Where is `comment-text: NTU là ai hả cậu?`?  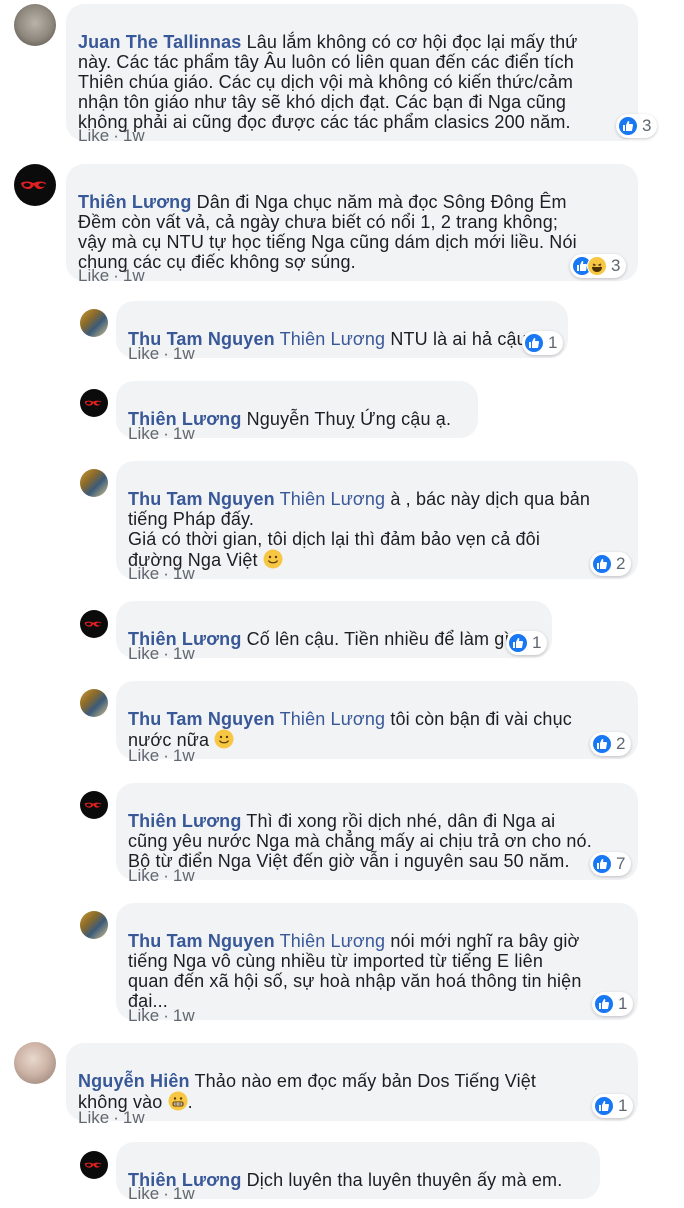
comment-text: NTU là ai hả cậu? is located at coordinates (463, 339).